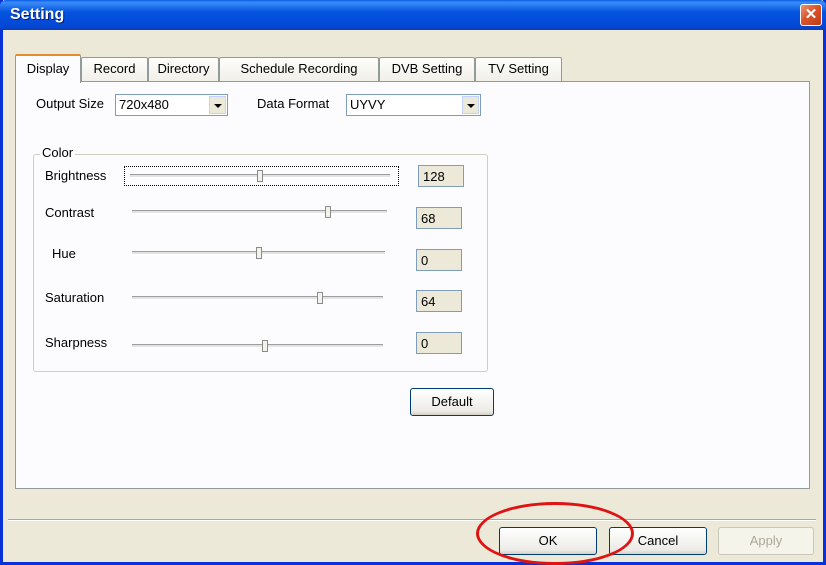 The width and height of the screenshot is (826, 565). What do you see at coordinates (257, 298) in the screenshot?
I see `saturation-slider-track` at bounding box center [257, 298].